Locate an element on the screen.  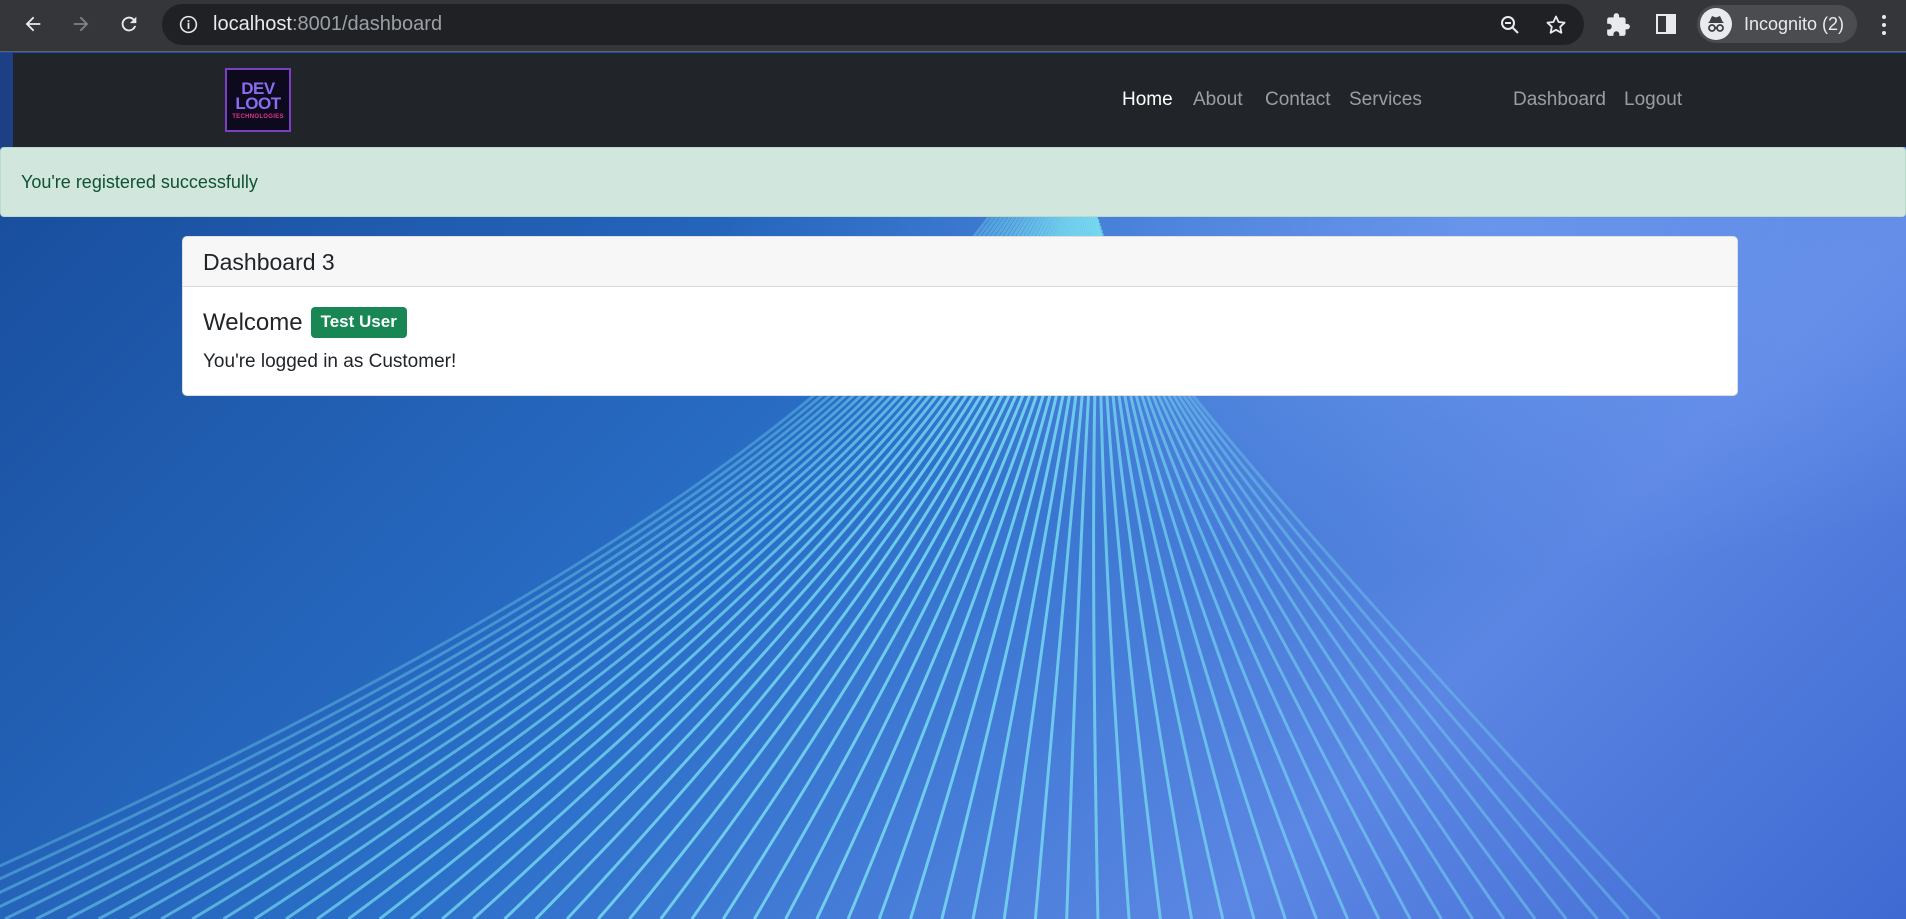
browser-toolbar: localhost:8001/dashboard Incognito (2) is located at coordinates (953, 26).